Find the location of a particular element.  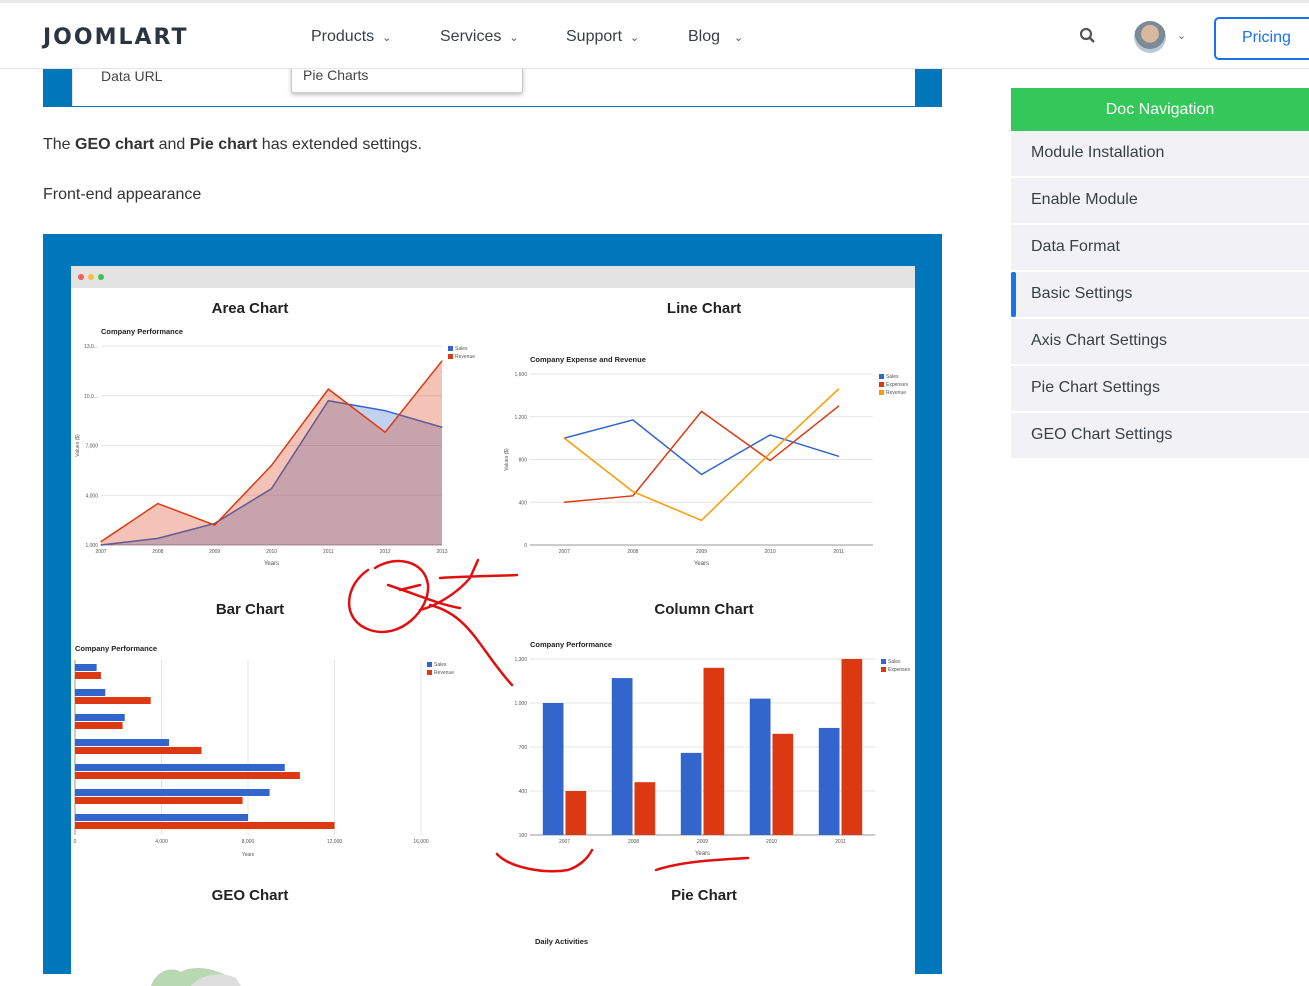

x-tick-label: 2007 is located at coordinates (564, 842).